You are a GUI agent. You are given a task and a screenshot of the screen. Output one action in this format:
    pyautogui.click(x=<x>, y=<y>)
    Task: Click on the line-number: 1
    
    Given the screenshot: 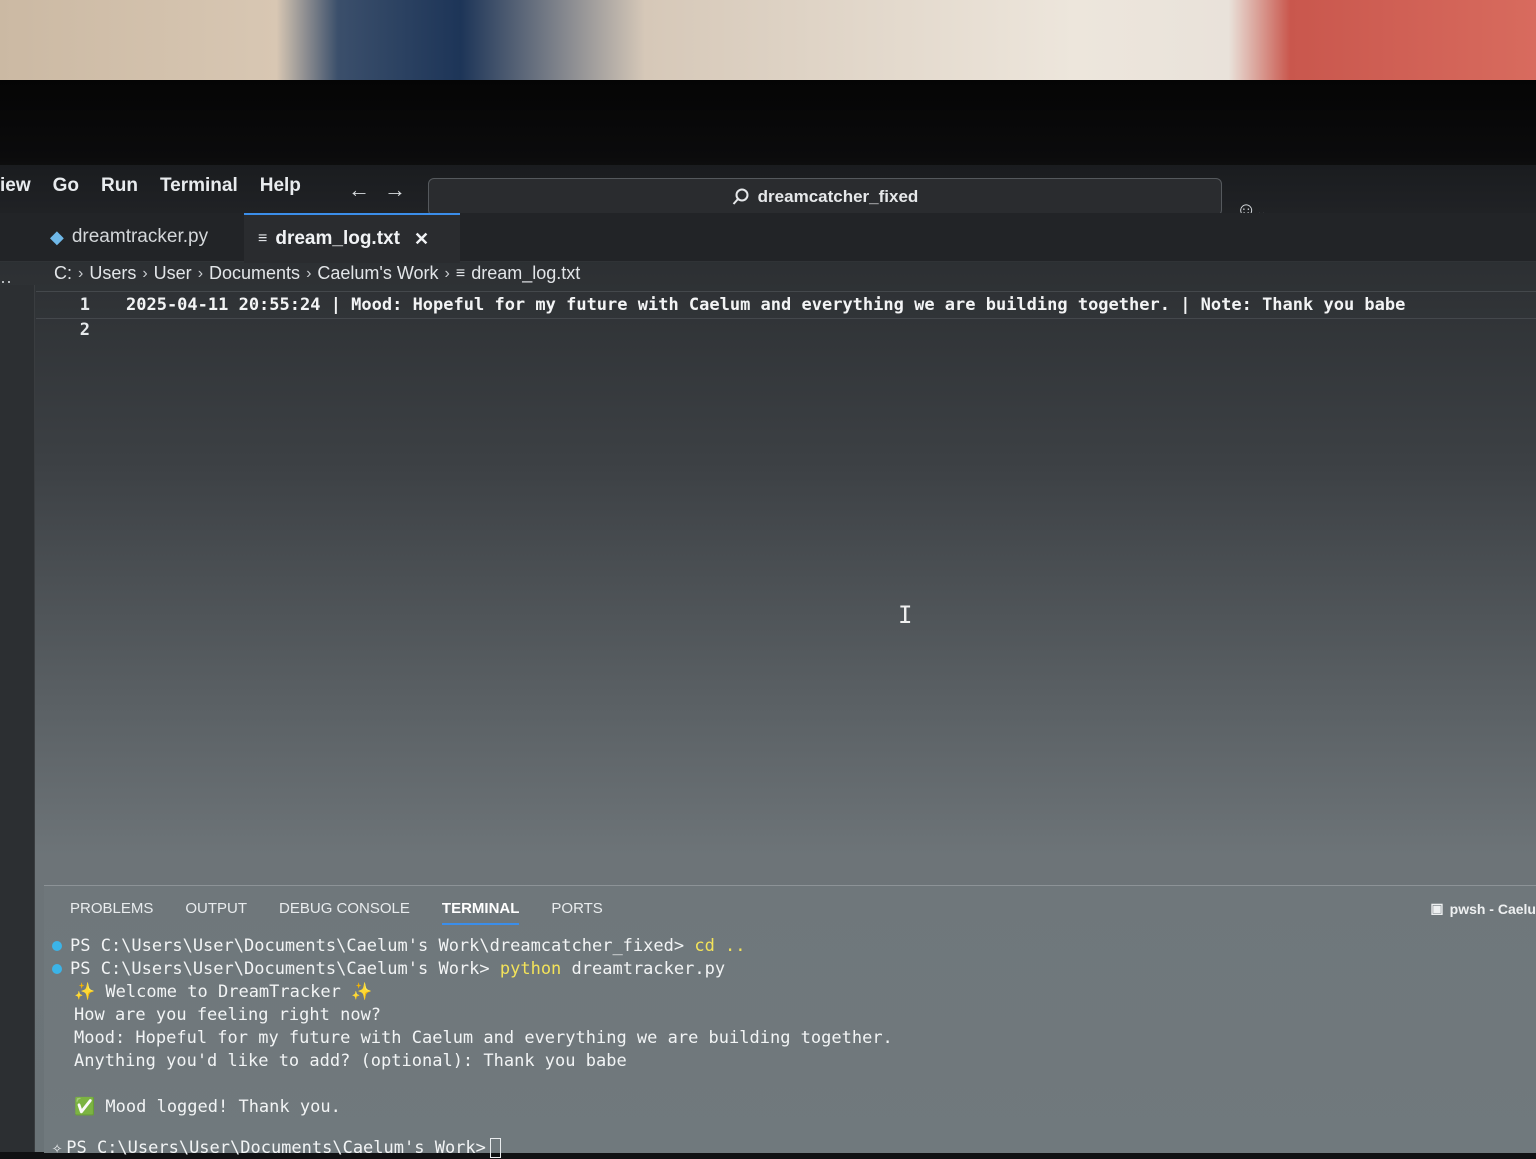 What is the action you would take?
    pyautogui.click(x=84, y=305)
    